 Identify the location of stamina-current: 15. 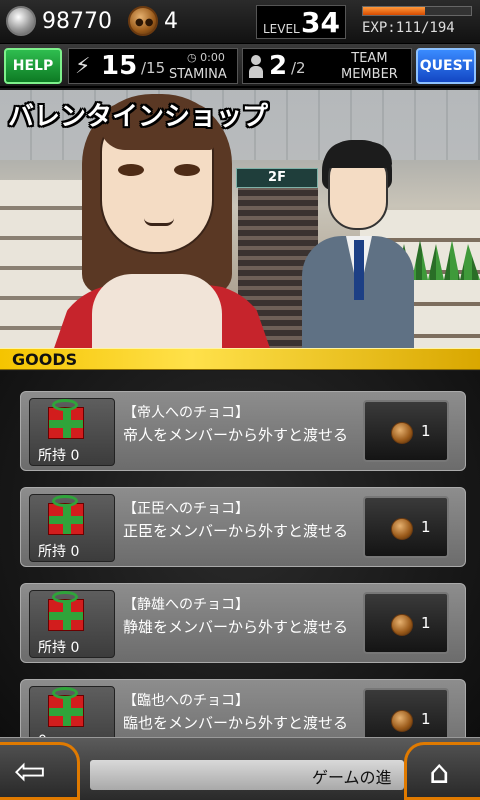
(119, 66).